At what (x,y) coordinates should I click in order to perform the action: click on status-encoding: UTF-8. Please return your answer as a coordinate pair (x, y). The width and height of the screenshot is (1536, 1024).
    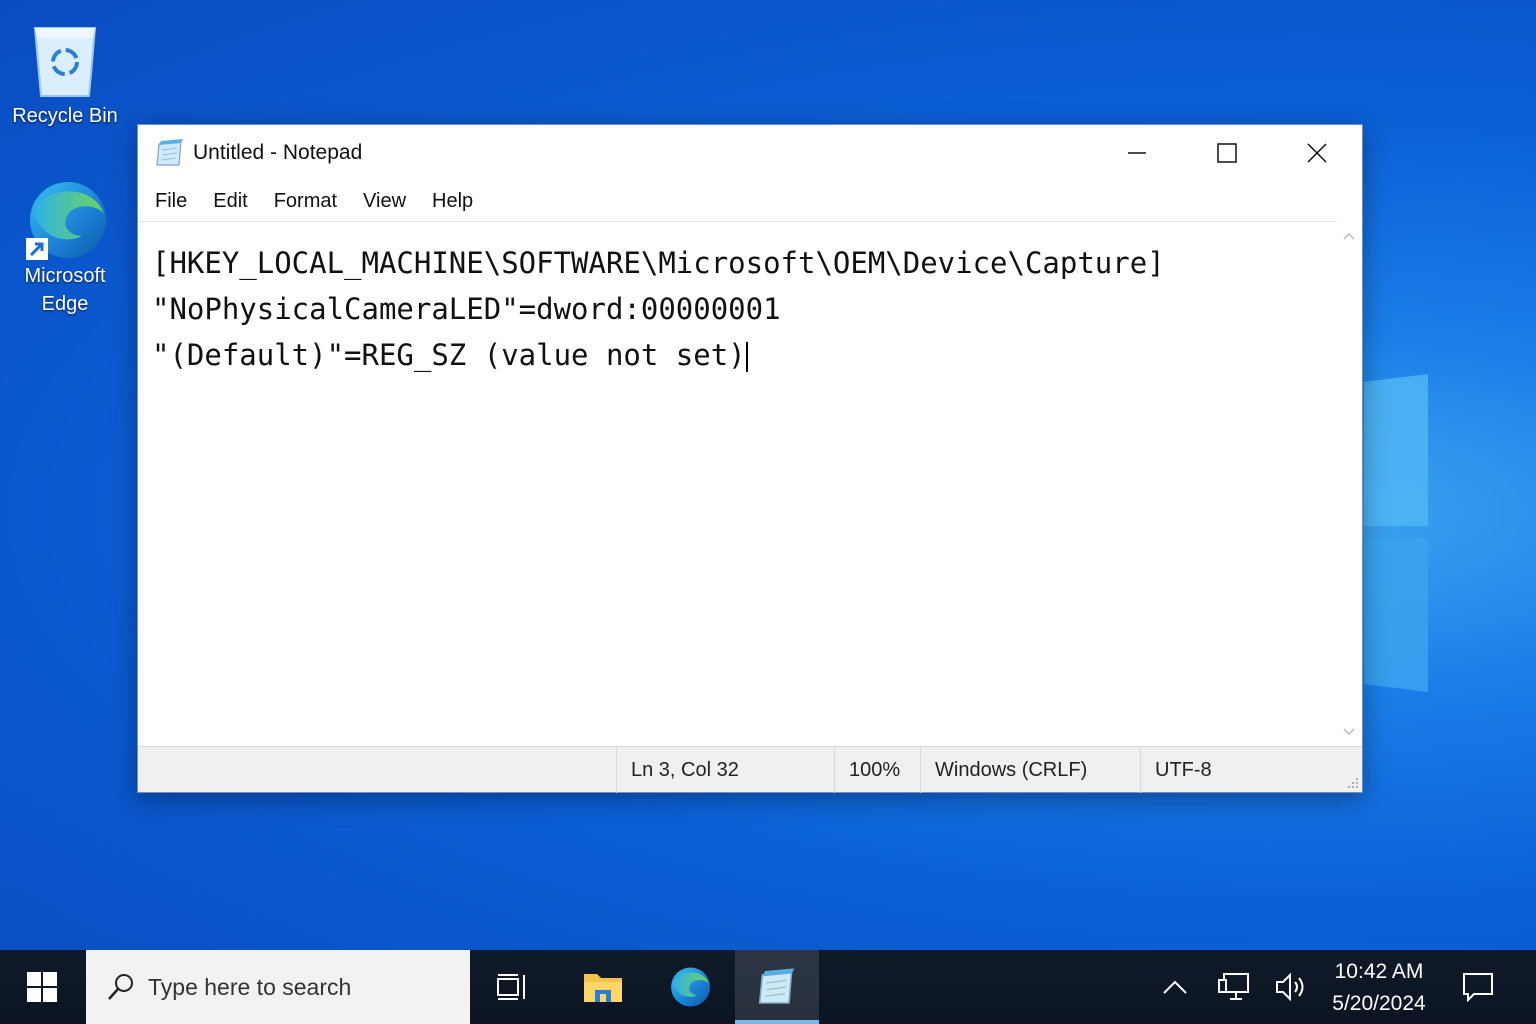
    Looking at the image, I should click on (1240, 770).